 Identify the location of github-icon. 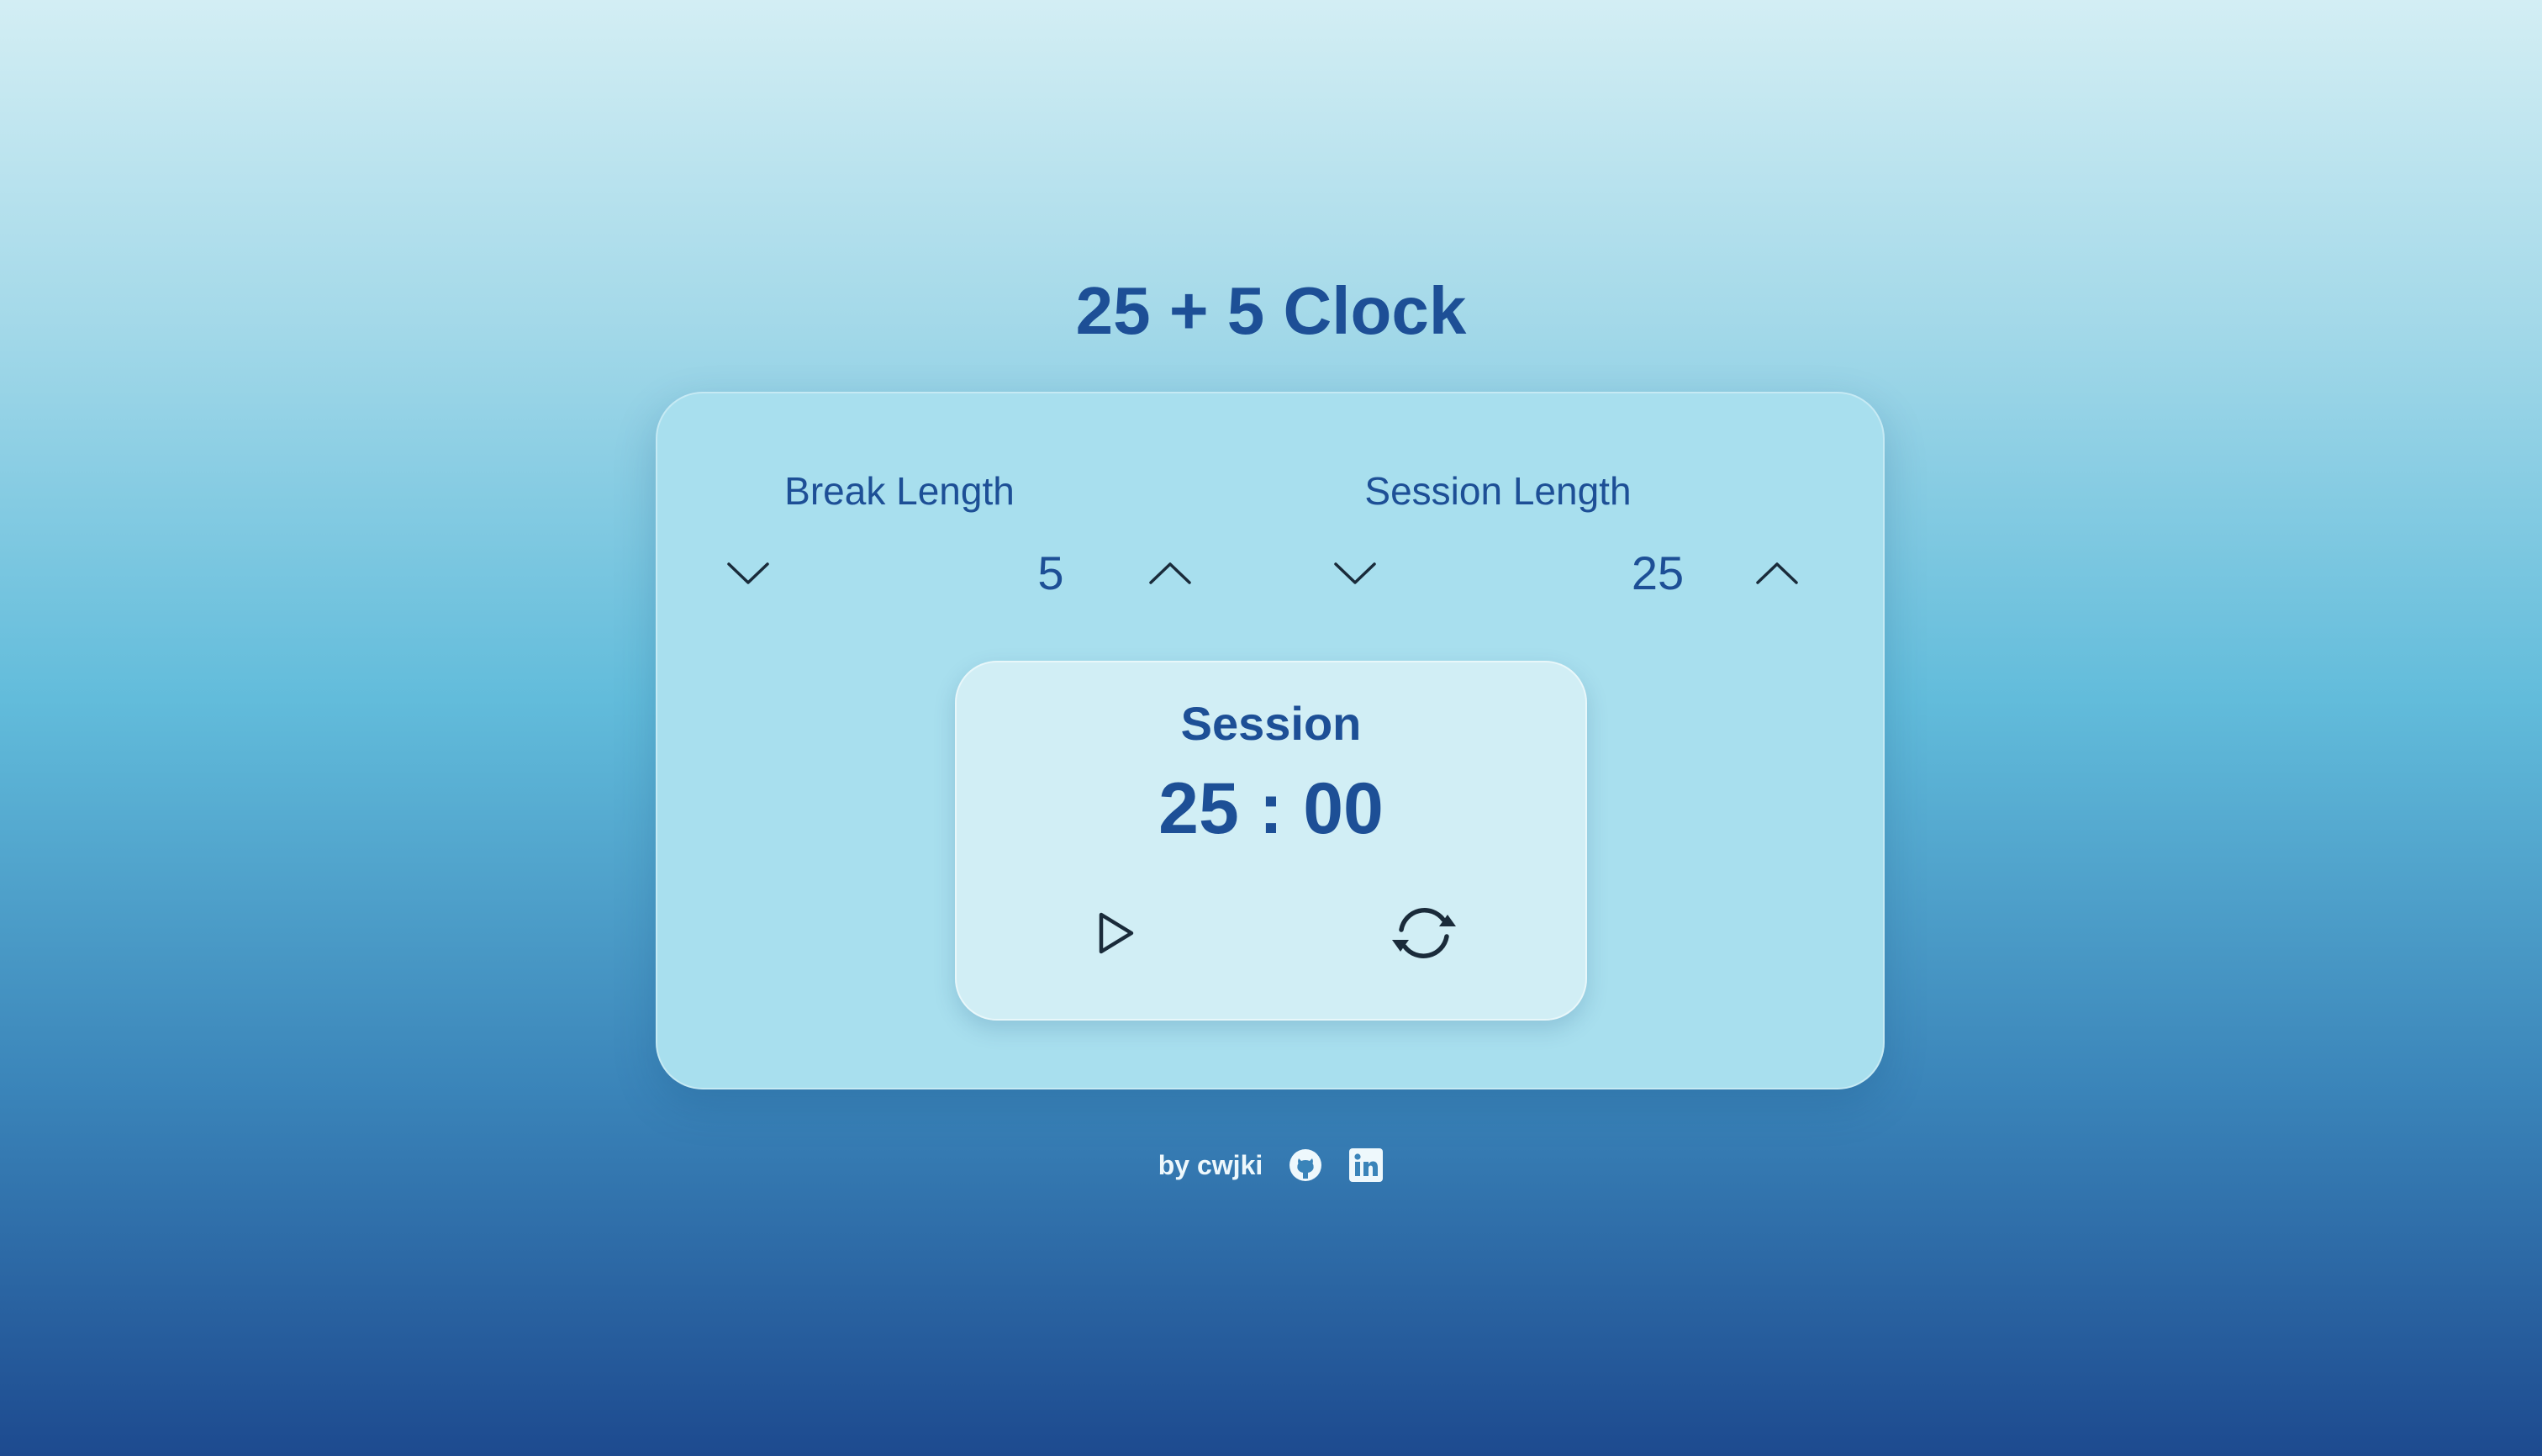
(1306, 1165).